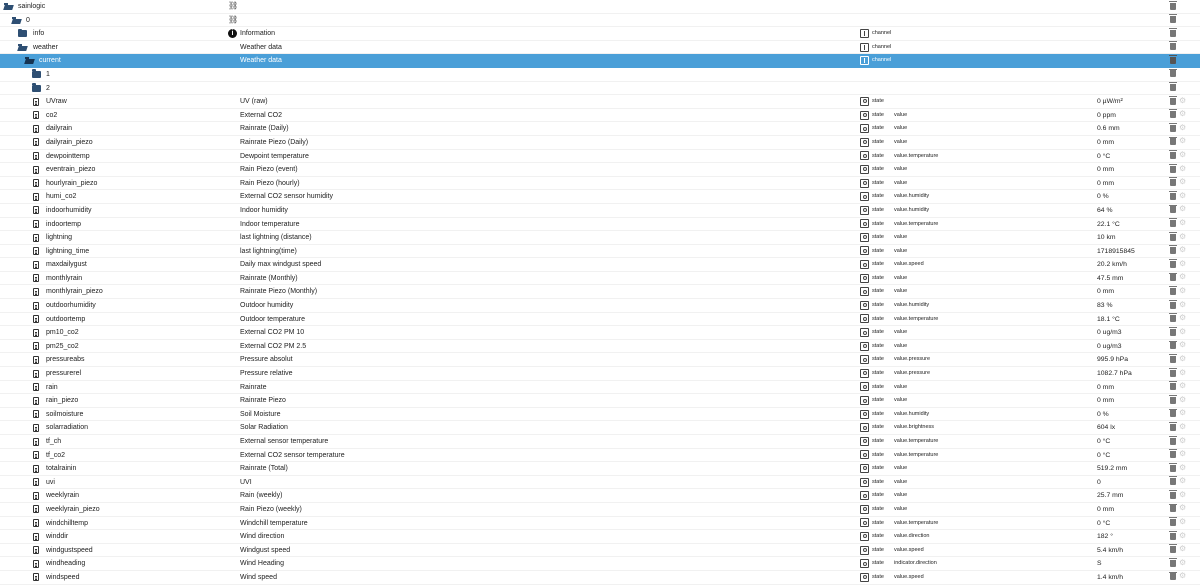 This screenshot has width=1200, height=588. Describe the element at coordinates (1132, 238) in the screenshot. I see `state-value: 10 km` at that location.